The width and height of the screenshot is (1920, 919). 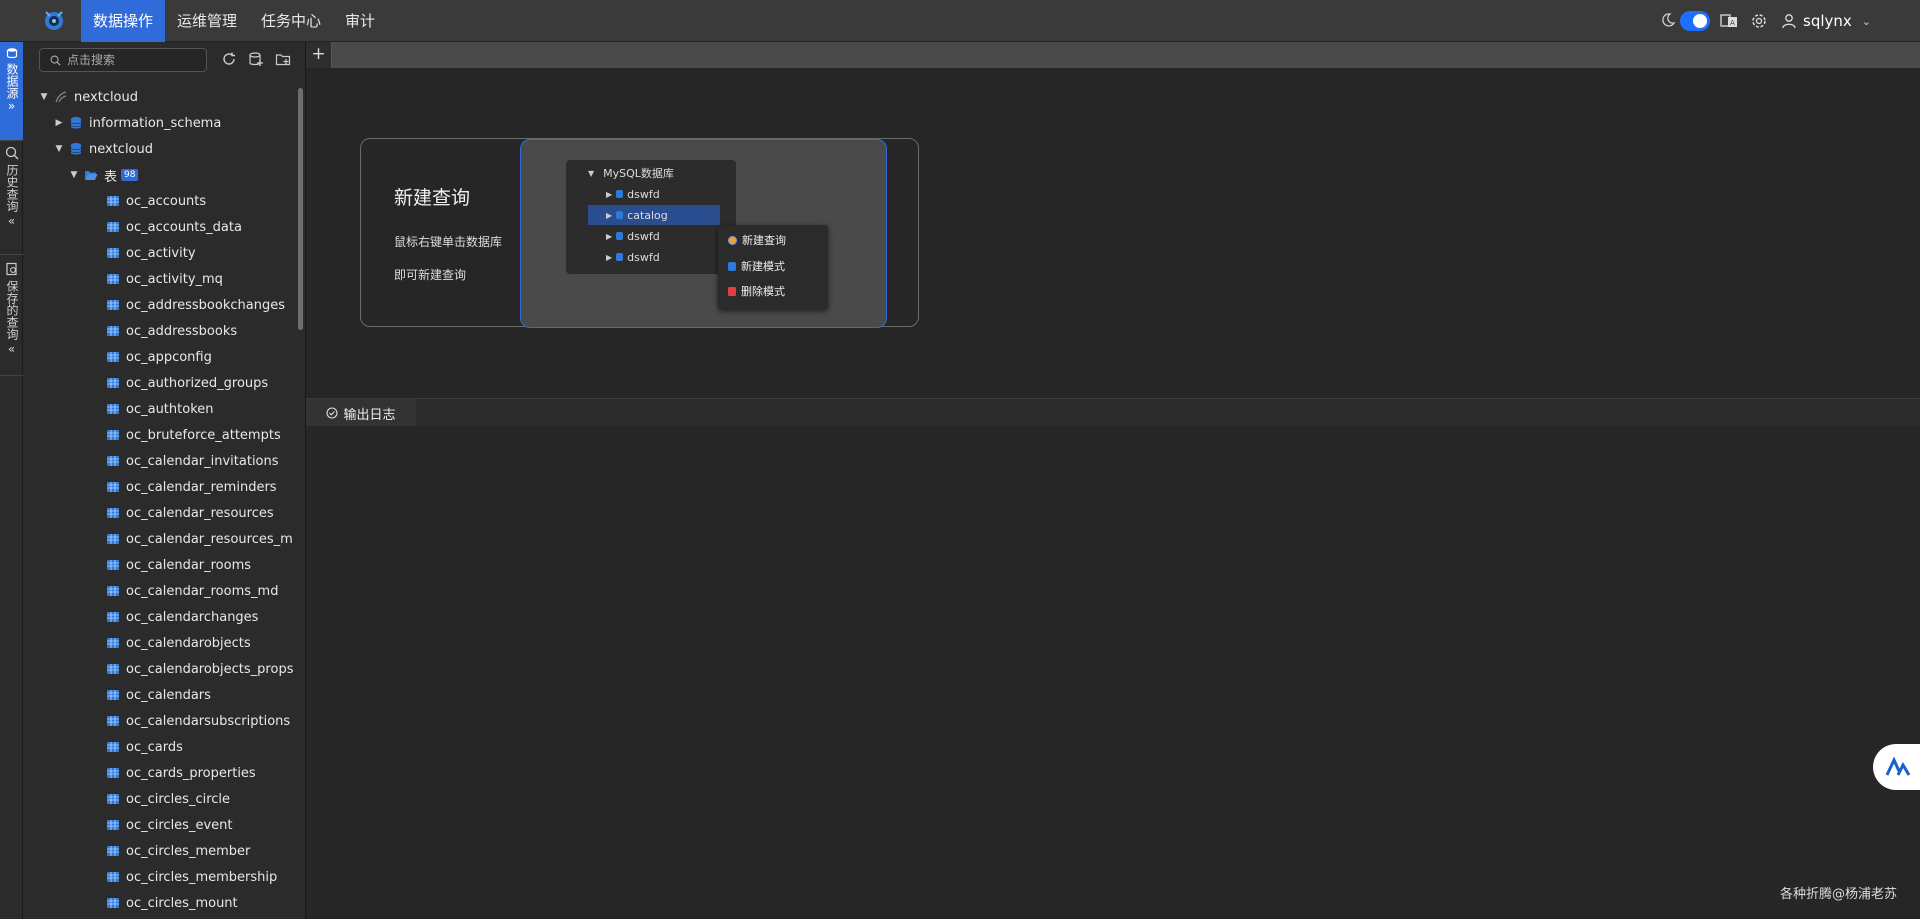 What do you see at coordinates (158, 227) in the screenshot?
I see `tree-node-table: oc_accounts_data` at bounding box center [158, 227].